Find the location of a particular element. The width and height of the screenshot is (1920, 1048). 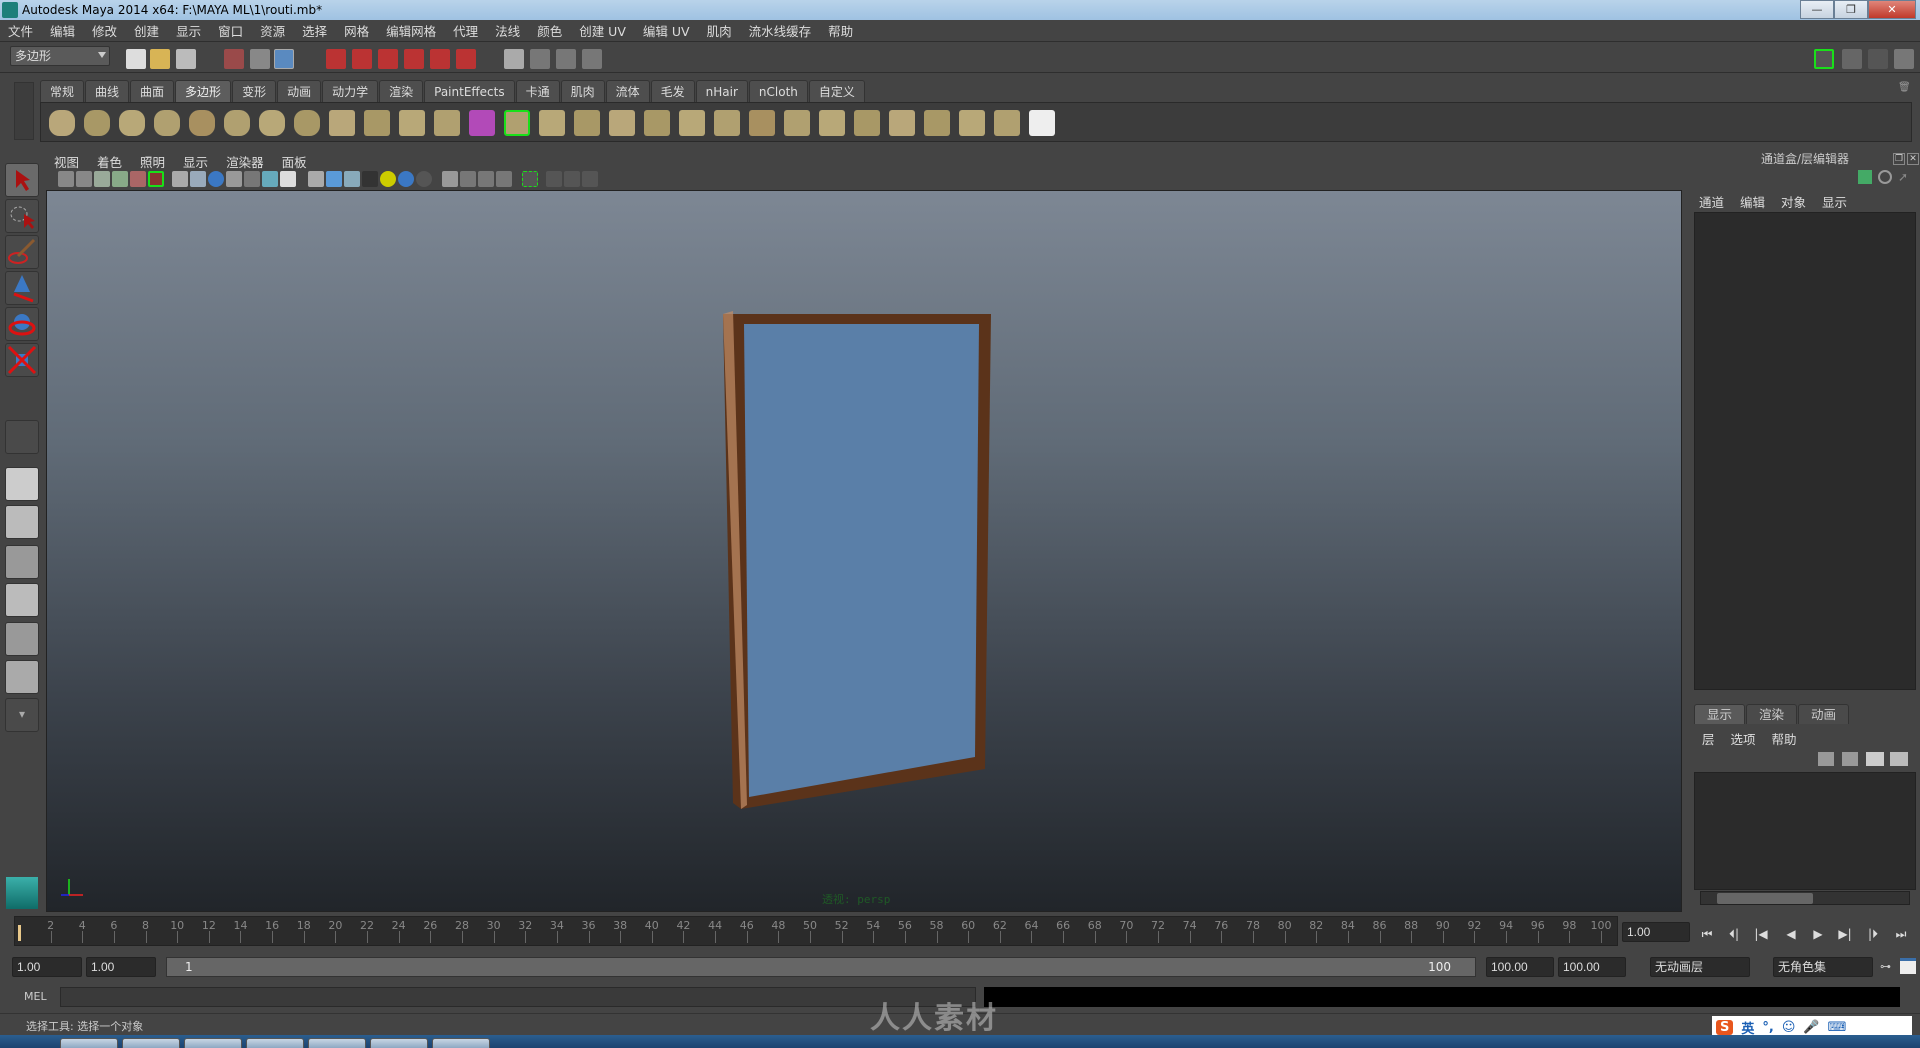

resolution-gate-icon is located at coordinates (216, 179).